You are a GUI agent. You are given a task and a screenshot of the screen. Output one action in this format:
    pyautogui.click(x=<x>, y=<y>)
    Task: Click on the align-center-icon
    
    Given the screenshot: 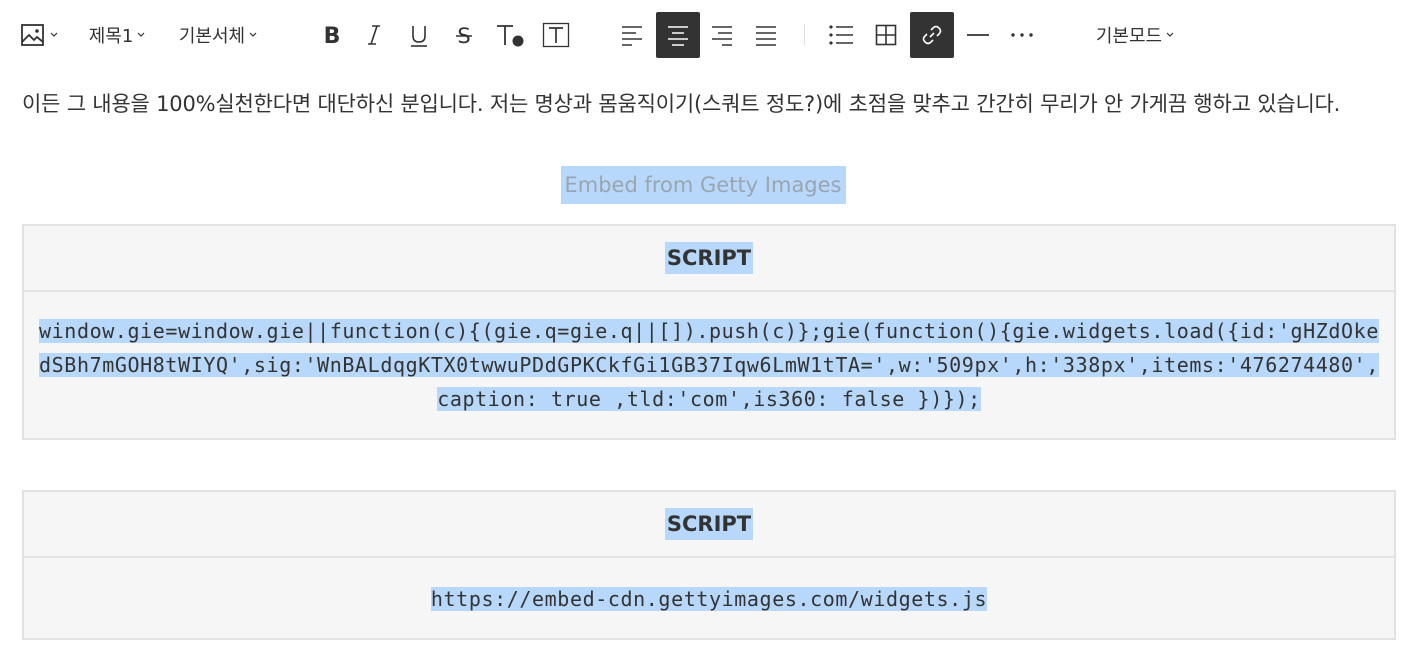 What is the action you would take?
    pyautogui.click(x=678, y=36)
    